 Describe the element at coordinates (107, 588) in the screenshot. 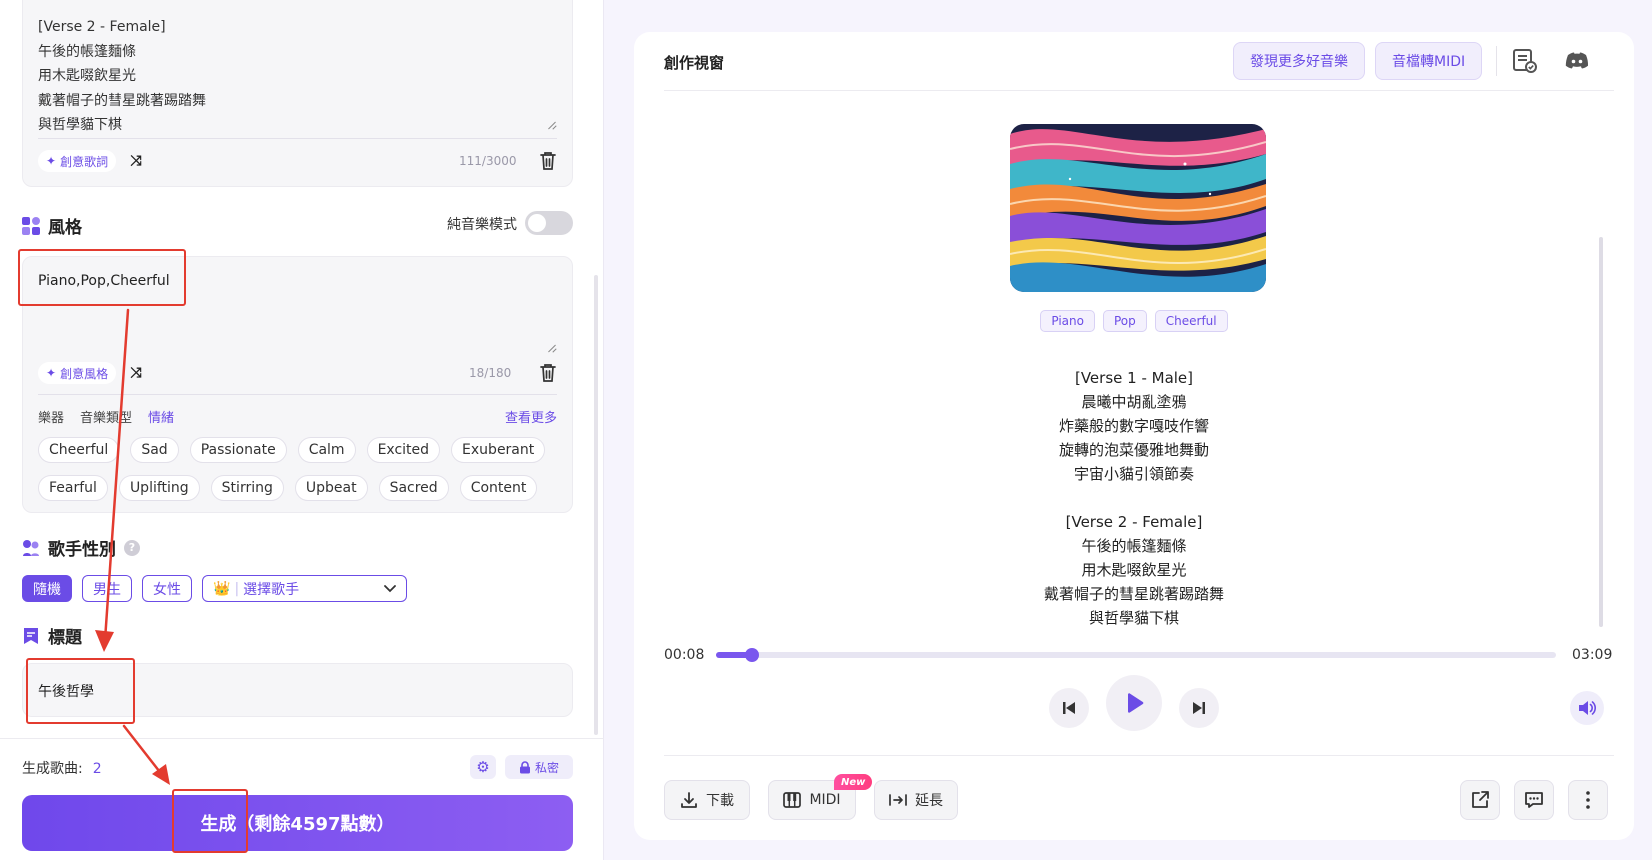

I see `gender-male-button: 男生` at that location.